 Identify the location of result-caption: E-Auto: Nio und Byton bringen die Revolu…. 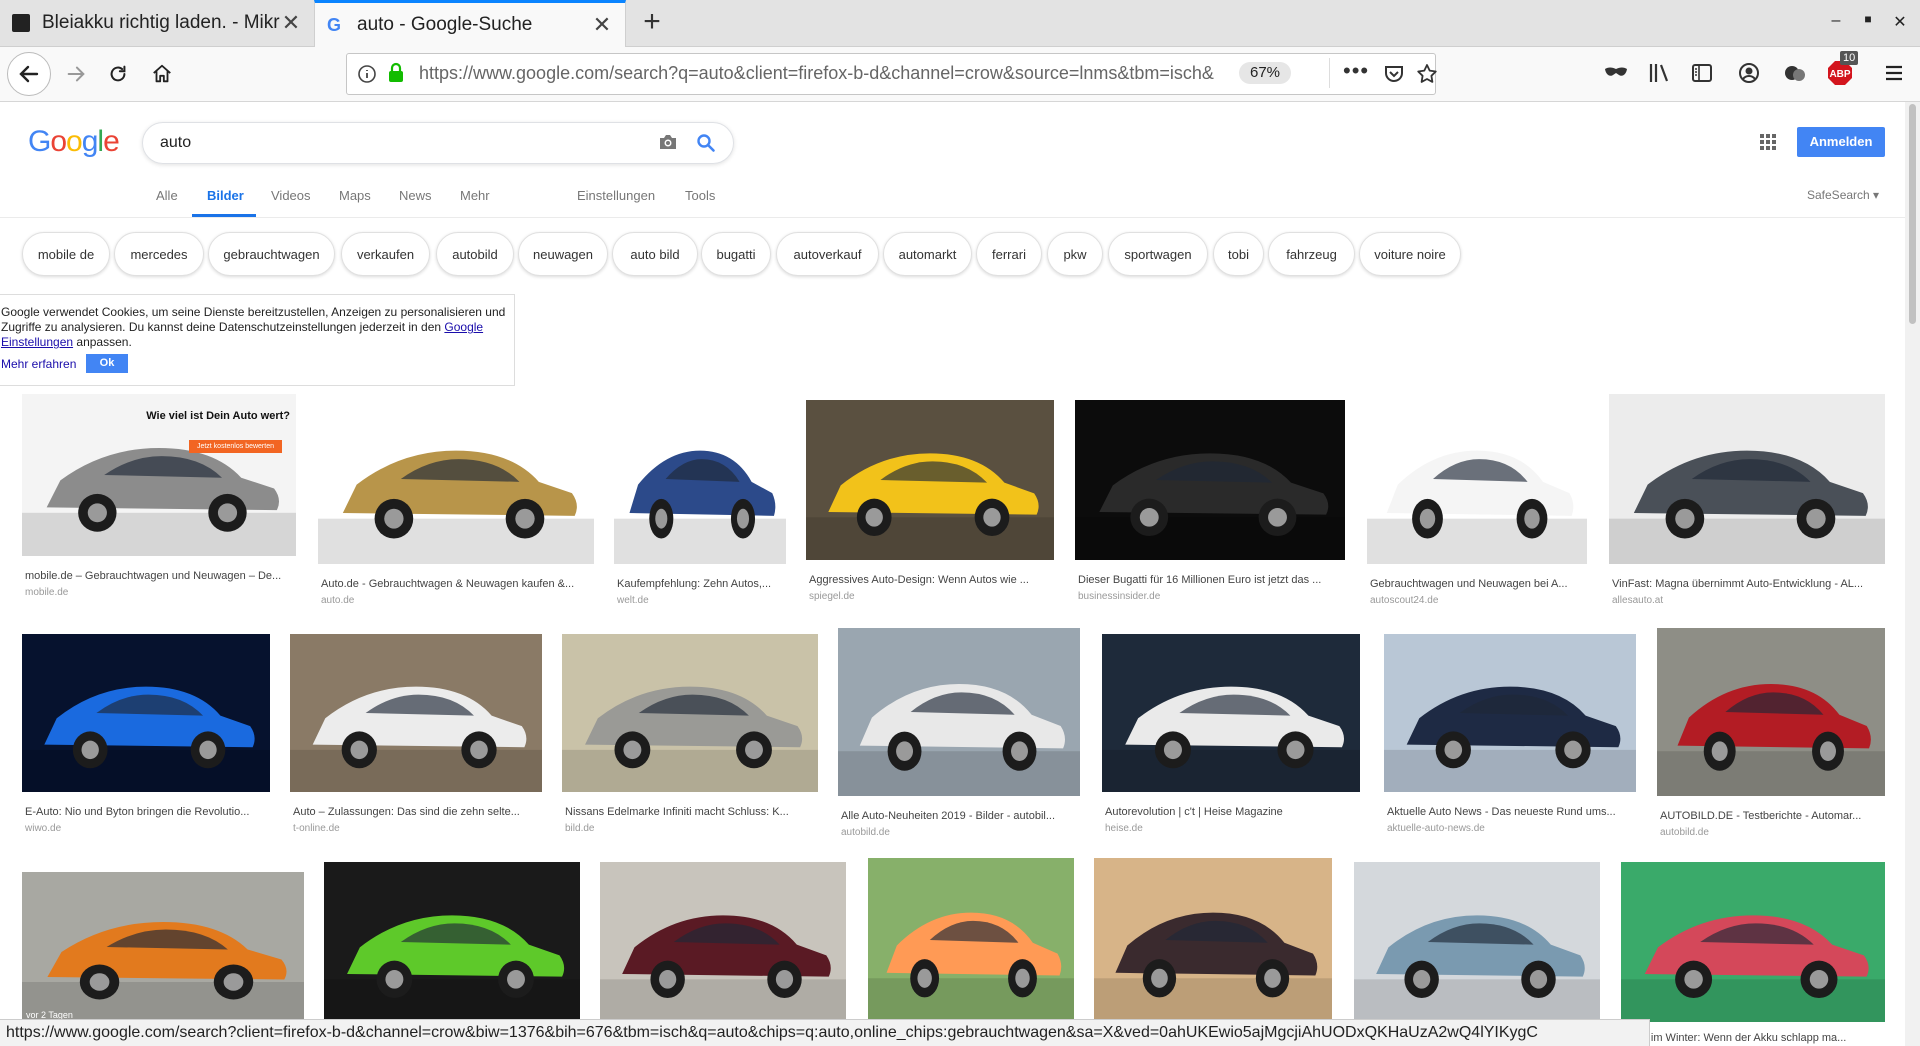
(146, 812).